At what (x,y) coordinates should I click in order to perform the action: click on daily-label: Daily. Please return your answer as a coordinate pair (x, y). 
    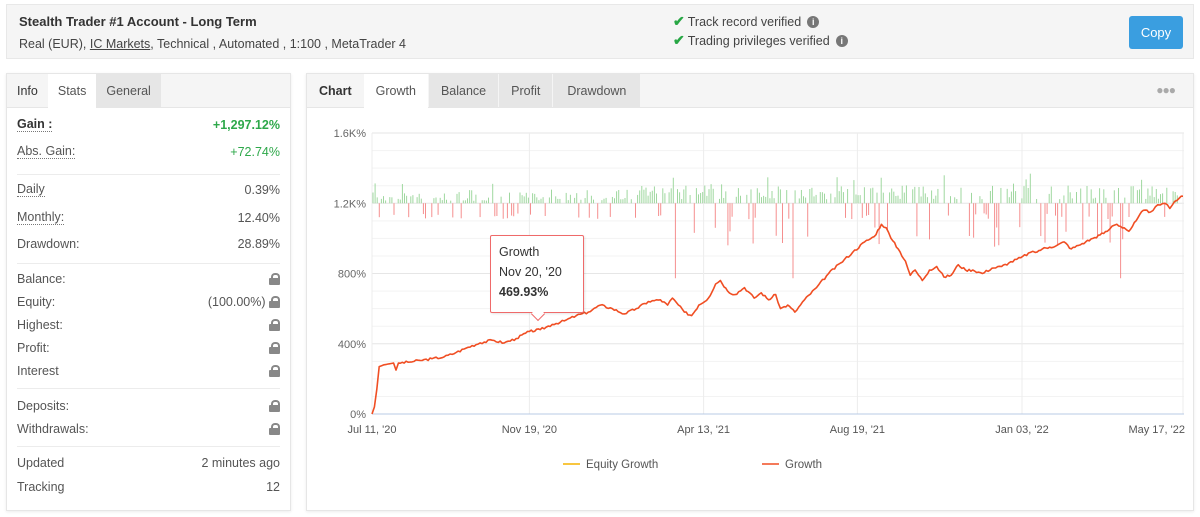
    Looking at the image, I should click on (31, 190).